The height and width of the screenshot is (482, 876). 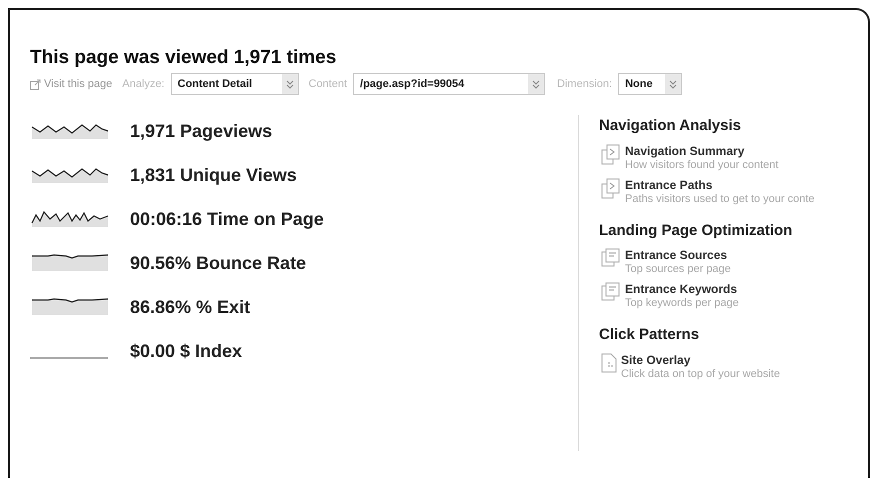 I want to click on metric-text: $0.00 $ Index, so click(x=186, y=351).